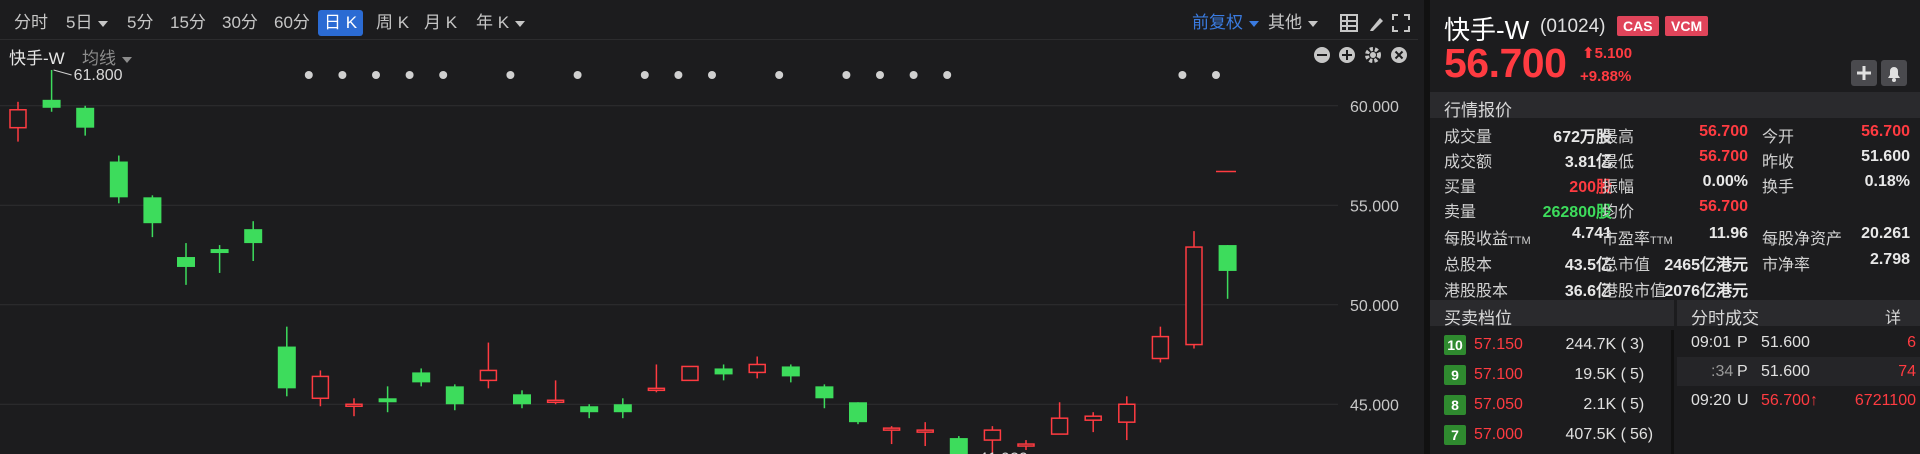  Describe the element at coordinates (1786, 263) in the screenshot. I see `fundamental-label: 市净率` at that location.